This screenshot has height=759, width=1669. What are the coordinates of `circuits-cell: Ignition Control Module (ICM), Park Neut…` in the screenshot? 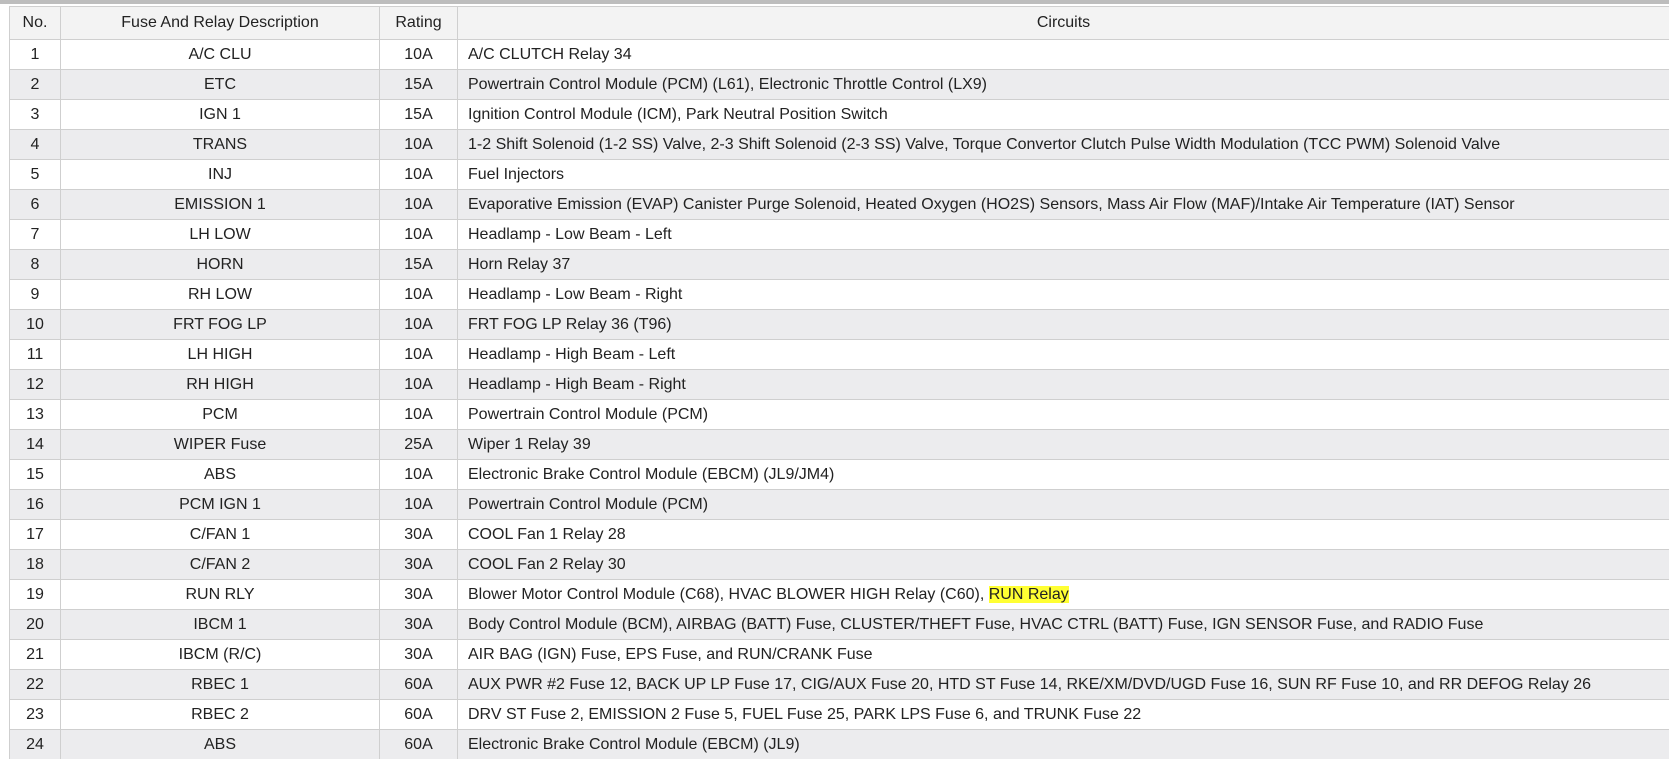 It's located at (1063, 114).